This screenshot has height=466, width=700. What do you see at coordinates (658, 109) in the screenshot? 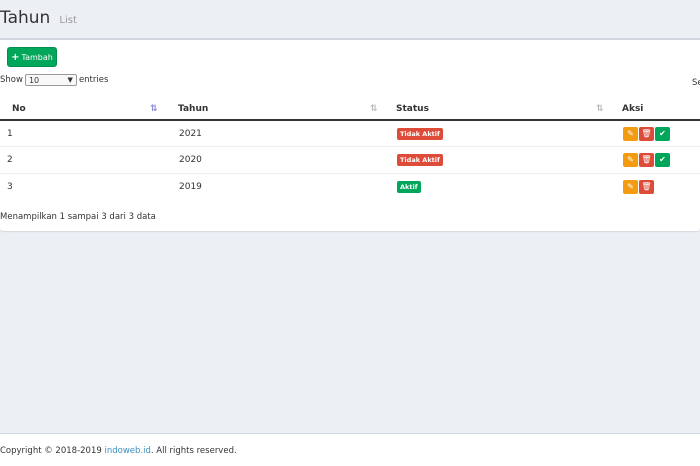
I see `column-aksi: Aksi` at bounding box center [658, 109].